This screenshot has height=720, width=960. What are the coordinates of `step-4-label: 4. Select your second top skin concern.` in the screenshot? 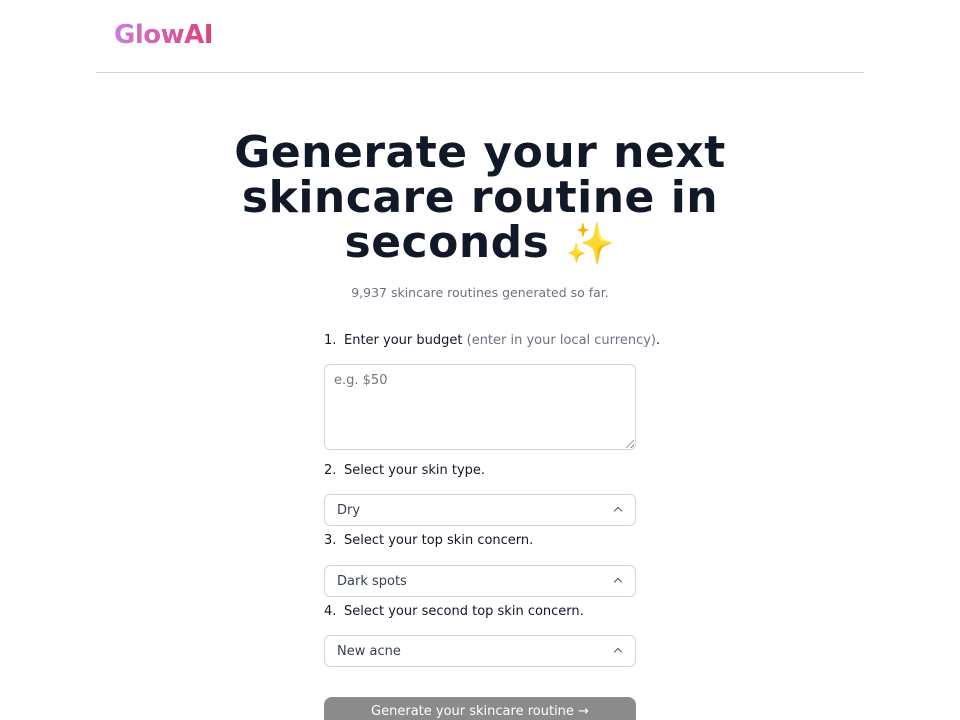 It's located at (454, 611).